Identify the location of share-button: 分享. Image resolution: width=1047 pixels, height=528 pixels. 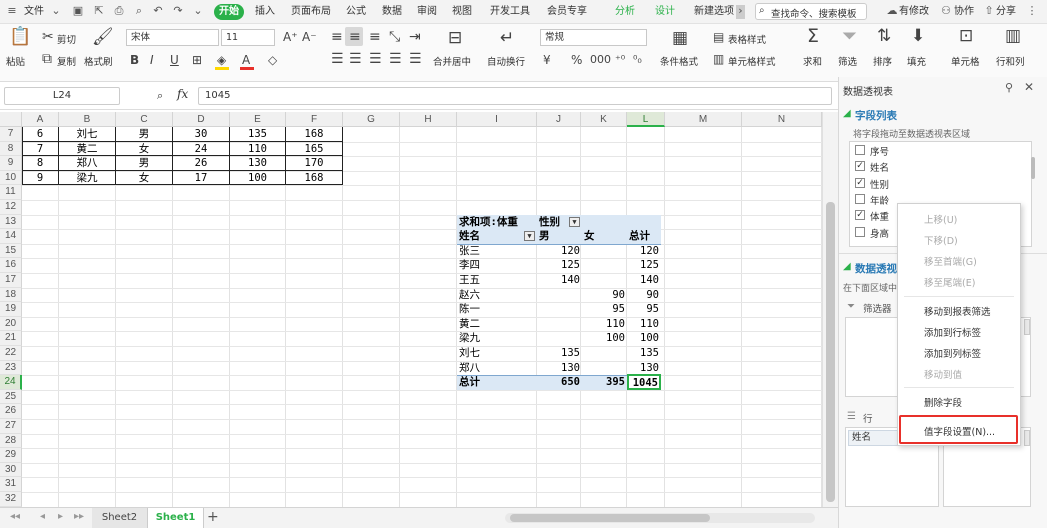
(1006, 12).